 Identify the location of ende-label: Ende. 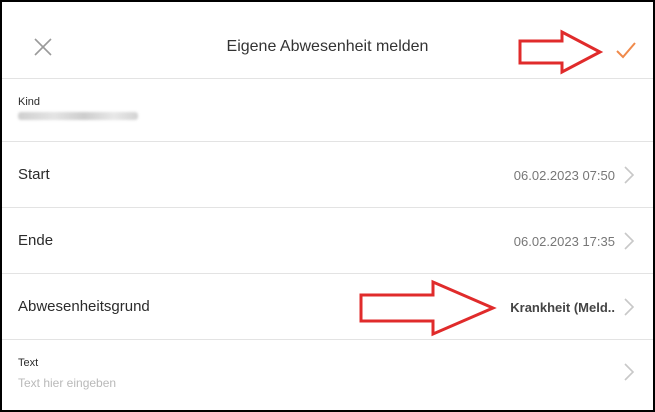
(36, 240).